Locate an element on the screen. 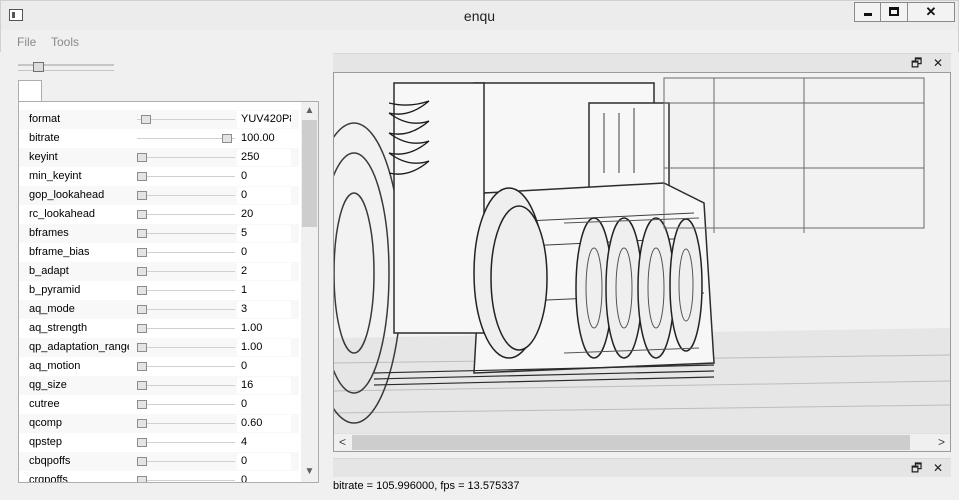 The width and height of the screenshot is (959, 500). param-row: qcomp 0.60 is located at coordinates (159, 423).